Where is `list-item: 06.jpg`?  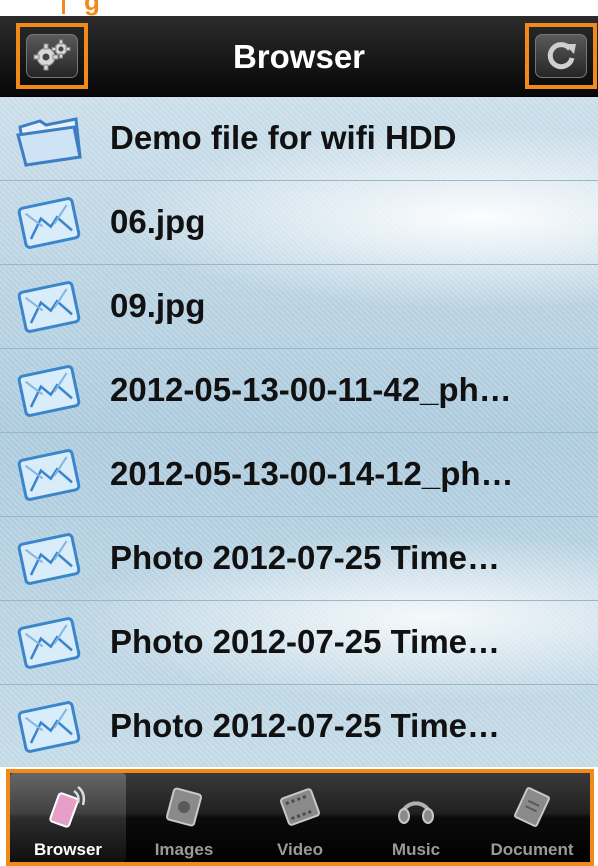 list-item: 06.jpg is located at coordinates (299, 223).